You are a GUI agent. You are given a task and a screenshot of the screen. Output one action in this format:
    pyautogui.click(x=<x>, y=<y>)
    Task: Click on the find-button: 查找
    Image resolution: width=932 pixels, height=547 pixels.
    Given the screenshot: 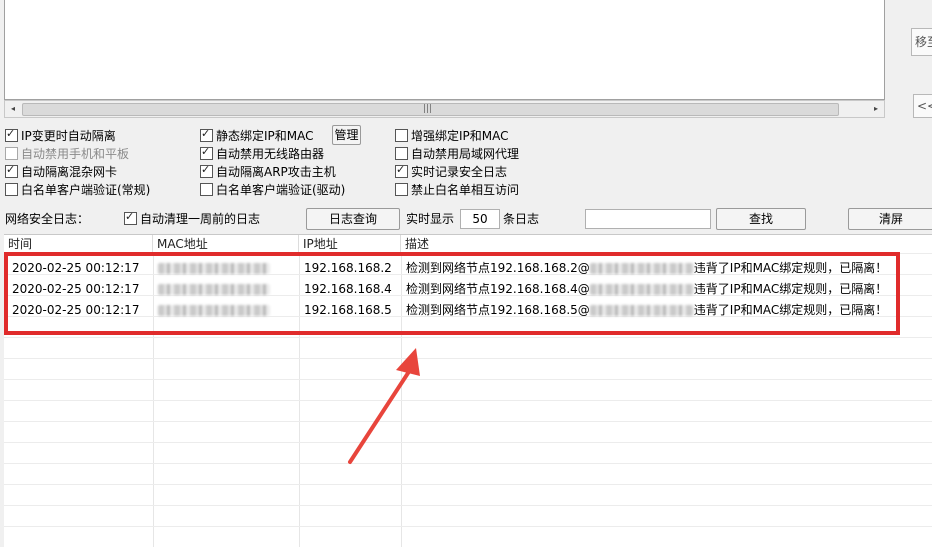 What is the action you would take?
    pyautogui.click(x=761, y=219)
    